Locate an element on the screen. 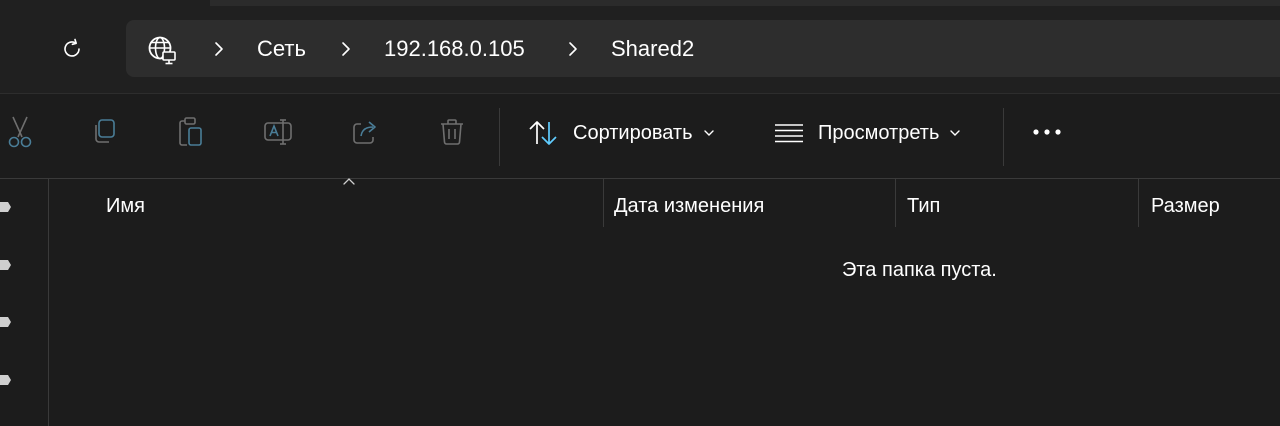 This screenshot has height=426, width=1280. more-icon is located at coordinates (1047, 132).